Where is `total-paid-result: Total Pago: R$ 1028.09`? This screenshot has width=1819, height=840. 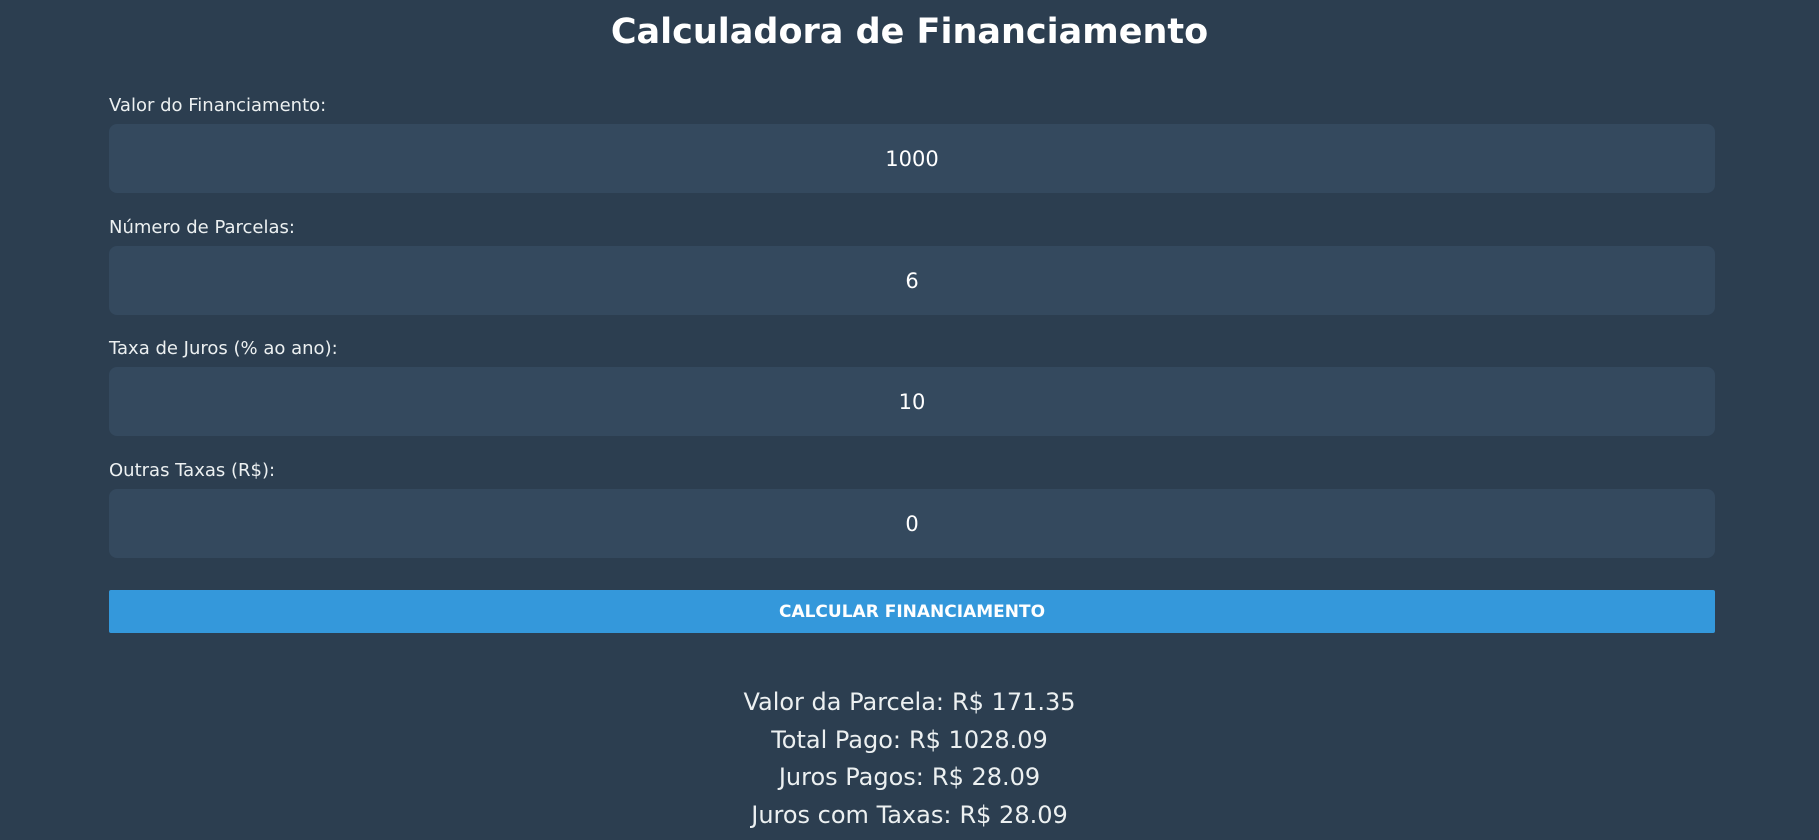
total-paid-result: Total Pago: R$ 1028.09 is located at coordinates (909, 741).